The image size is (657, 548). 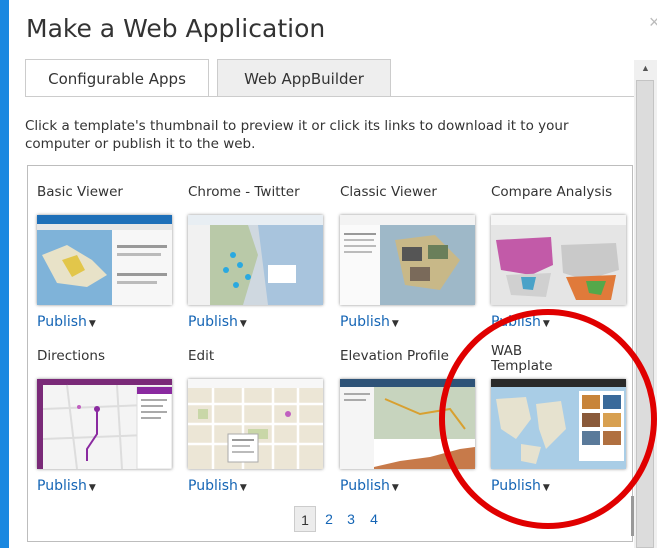 What do you see at coordinates (388, 192) in the screenshot?
I see `template-name: Classic Viewer` at bounding box center [388, 192].